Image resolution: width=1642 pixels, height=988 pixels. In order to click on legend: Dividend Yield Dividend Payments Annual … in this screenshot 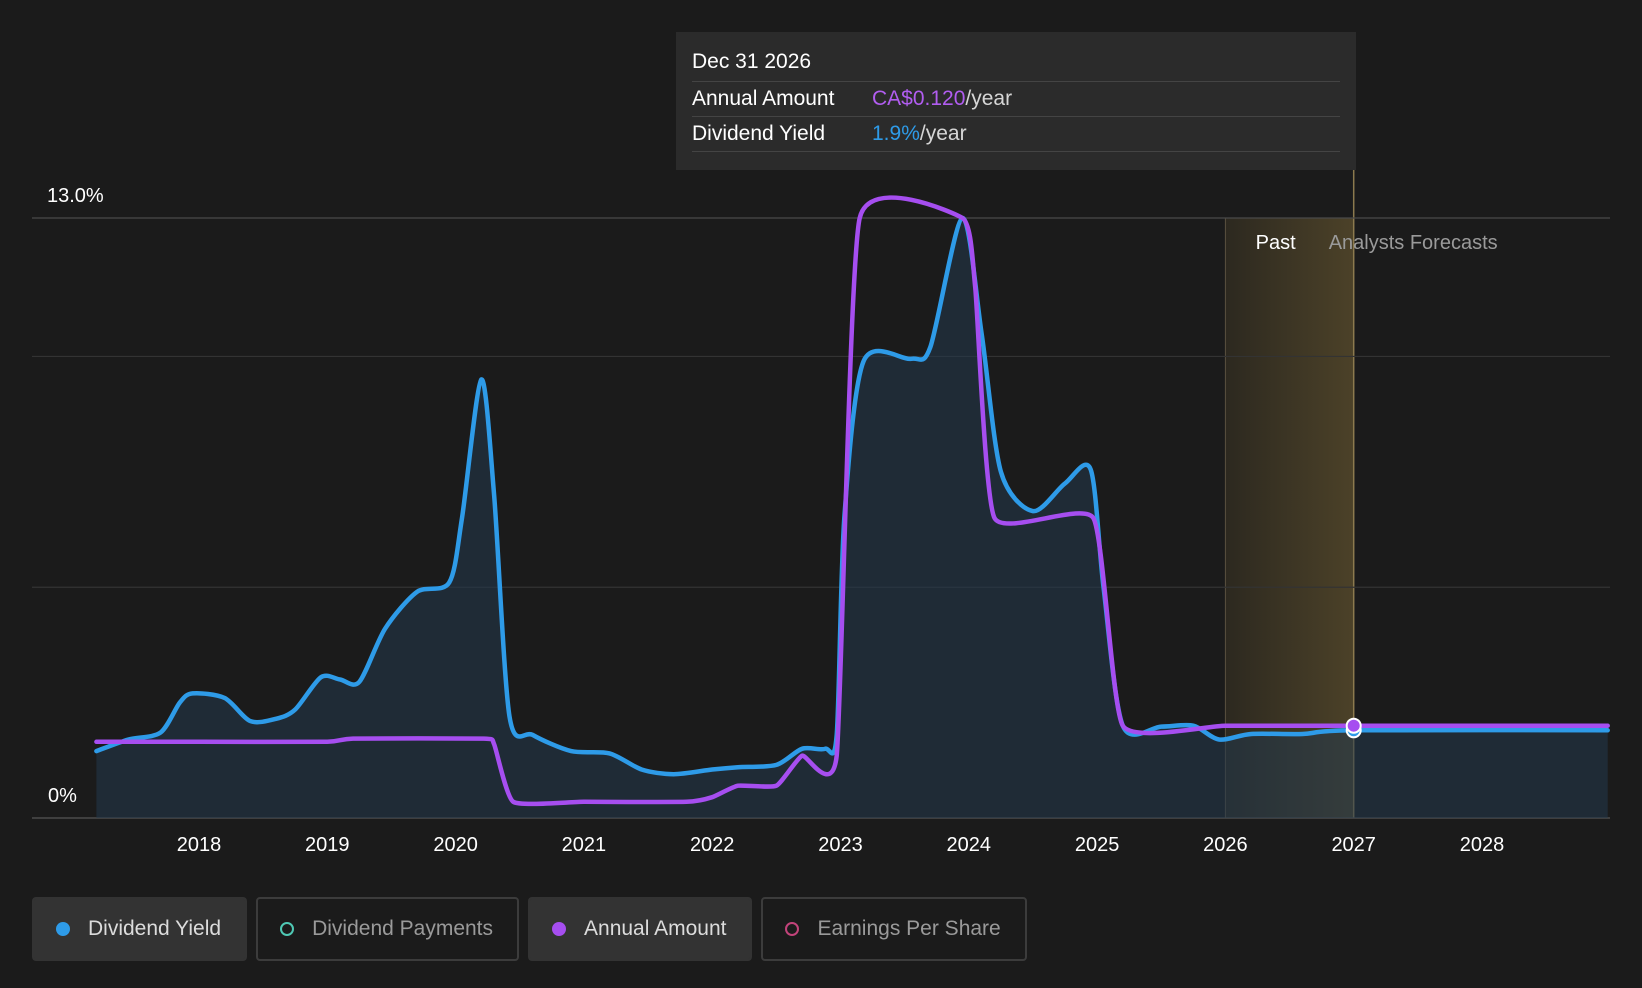, I will do `click(534, 929)`.